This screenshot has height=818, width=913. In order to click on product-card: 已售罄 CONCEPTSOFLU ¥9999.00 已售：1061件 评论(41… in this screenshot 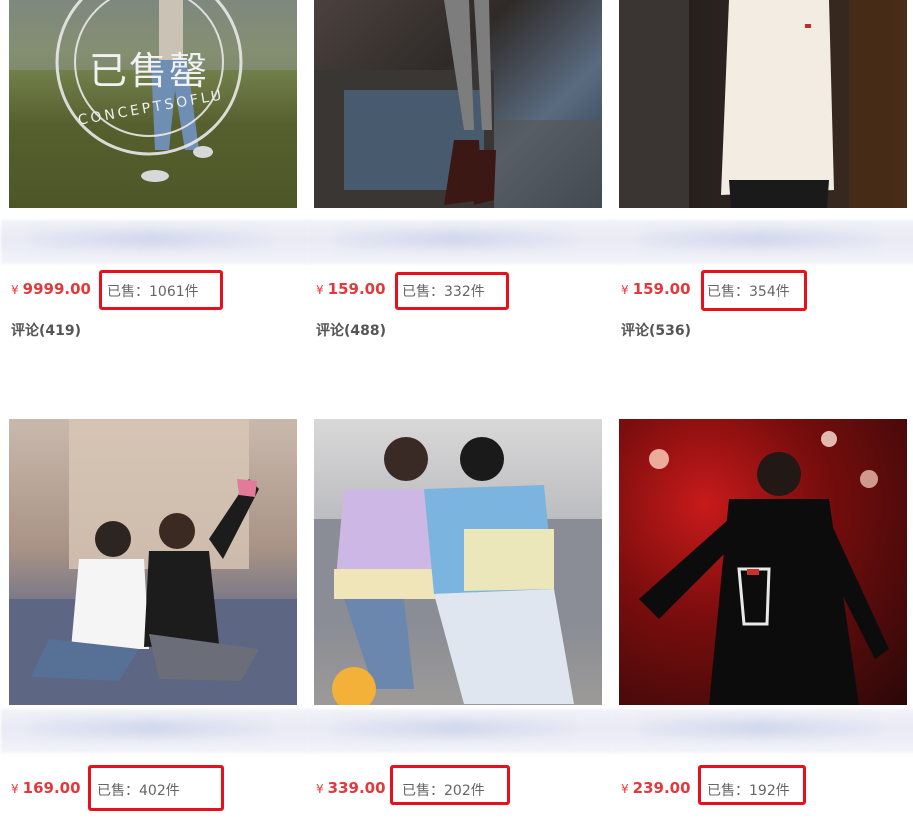, I will do `click(156, 180)`.